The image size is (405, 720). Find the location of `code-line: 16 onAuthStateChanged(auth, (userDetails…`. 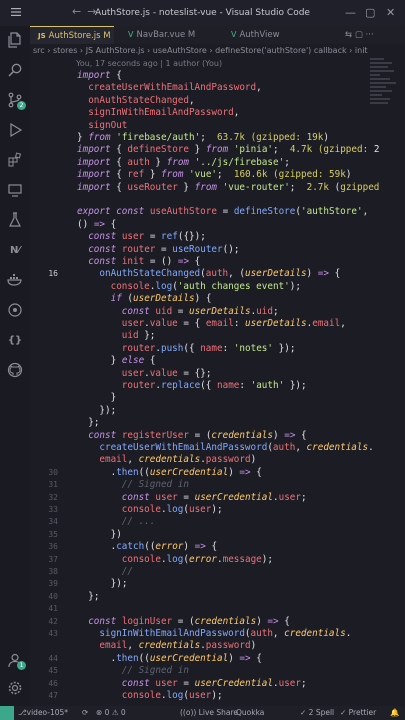

code-line: 16 onAuthStateChanged(auth, (userDetails… is located at coordinates (217, 274).